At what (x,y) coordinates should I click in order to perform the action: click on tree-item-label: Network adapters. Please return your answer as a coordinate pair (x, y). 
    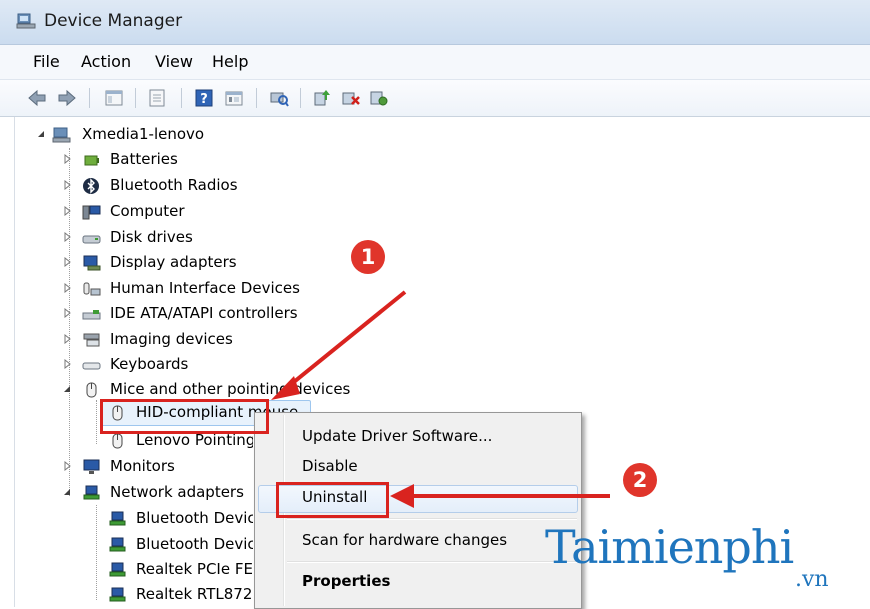
    Looking at the image, I should click on (177, 492).